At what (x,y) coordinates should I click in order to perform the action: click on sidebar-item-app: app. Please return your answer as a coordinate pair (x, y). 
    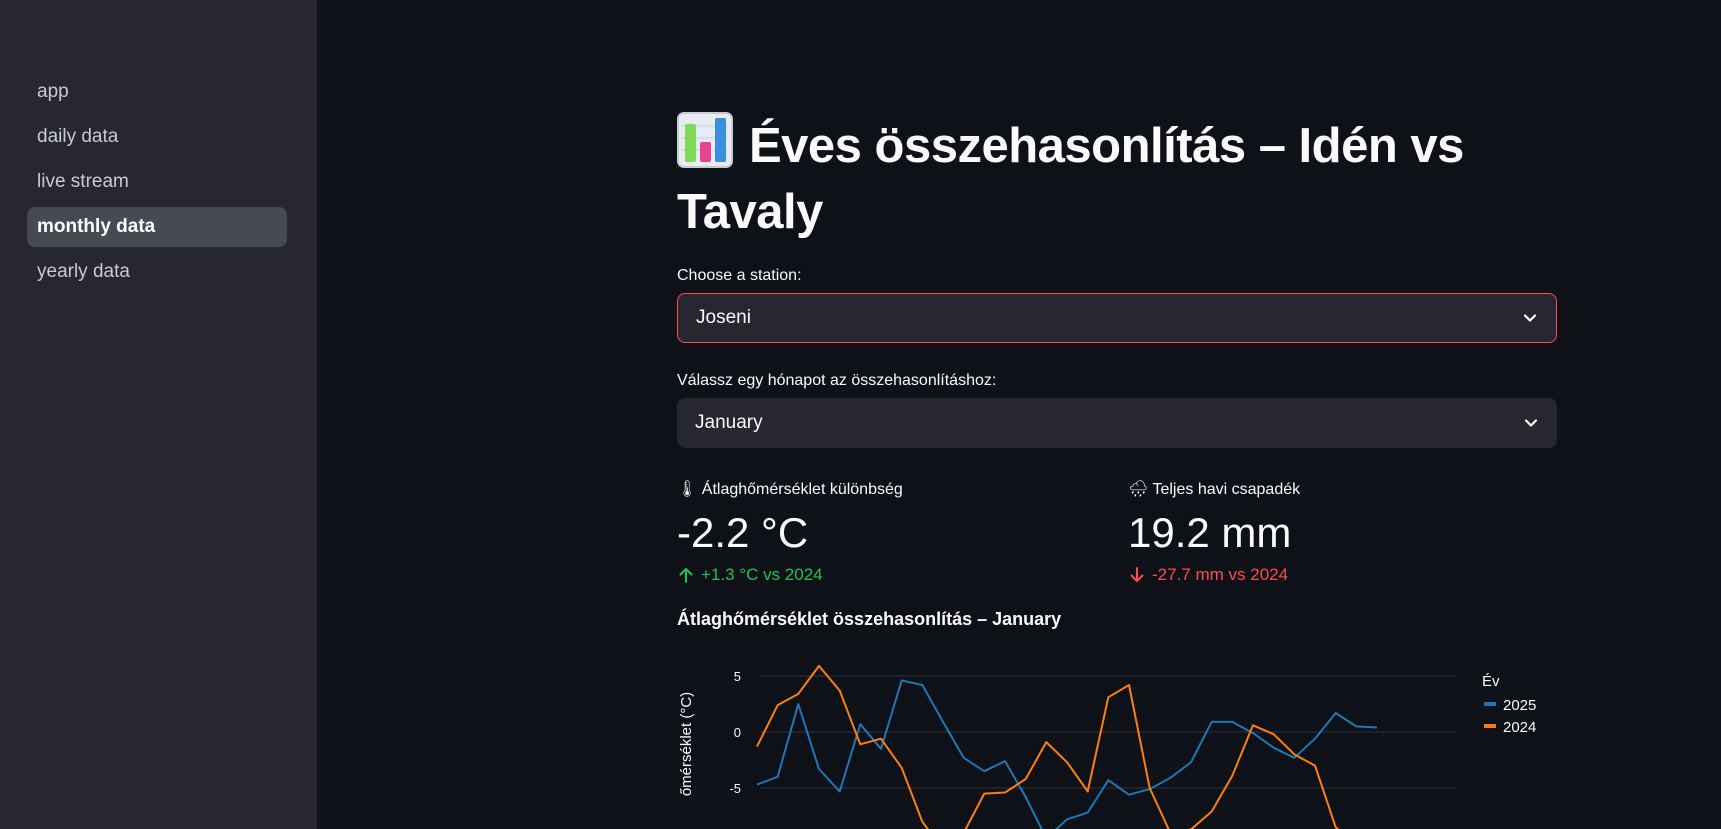
    Looking at the image, I should click on (157, 92).